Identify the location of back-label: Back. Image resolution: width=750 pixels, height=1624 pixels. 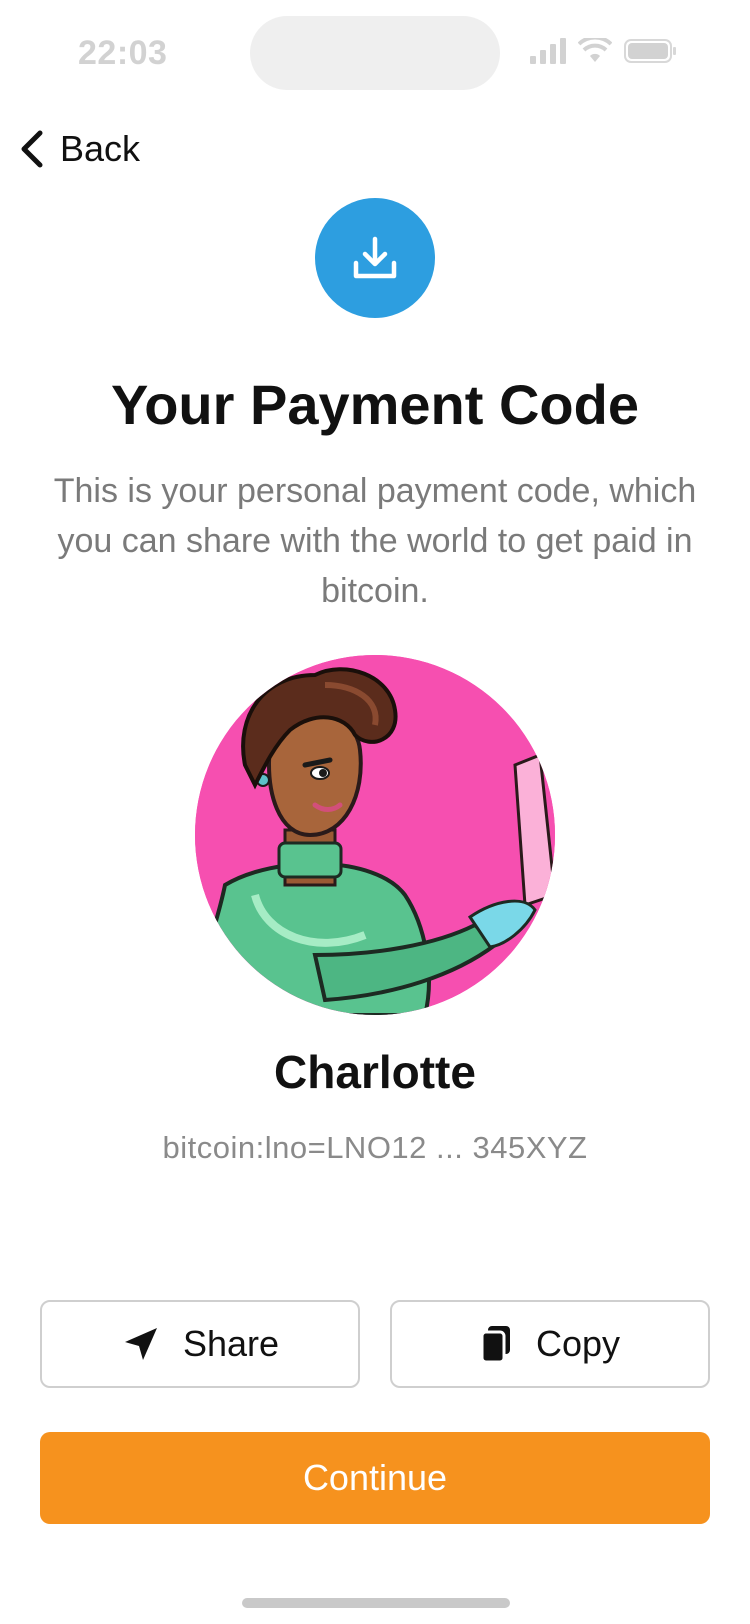
(100, 148).